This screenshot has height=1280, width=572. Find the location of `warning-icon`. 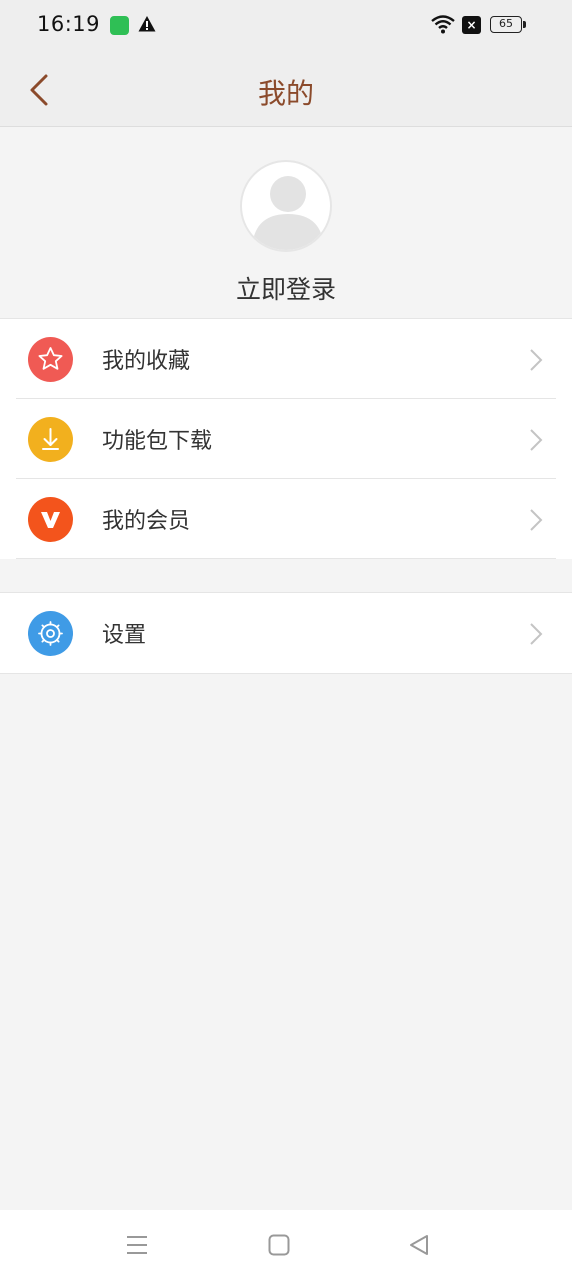

warning-icon is located at coordinates (147, 24).